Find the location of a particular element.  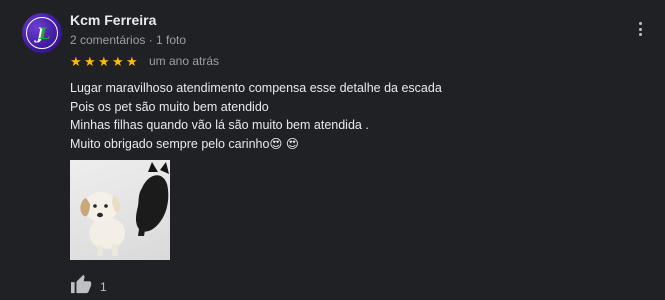

avatar-monogram: JL is located at coordinates (43, 33).